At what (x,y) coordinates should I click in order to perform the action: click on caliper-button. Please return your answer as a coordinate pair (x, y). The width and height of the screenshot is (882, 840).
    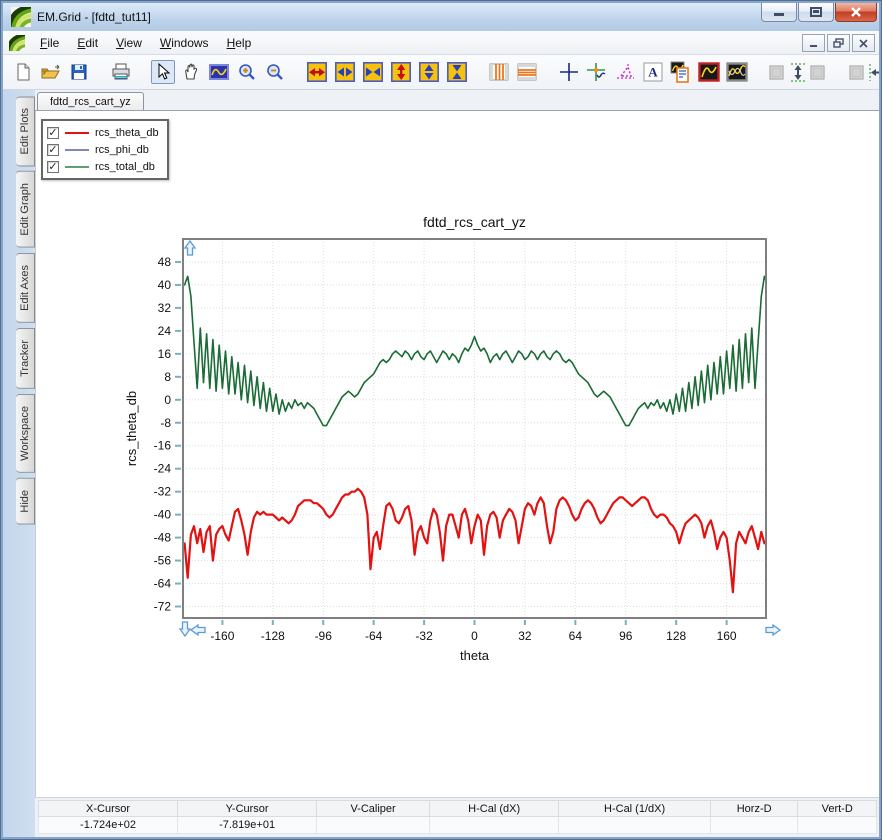
    Looking at the image, I should click on (625, 72).